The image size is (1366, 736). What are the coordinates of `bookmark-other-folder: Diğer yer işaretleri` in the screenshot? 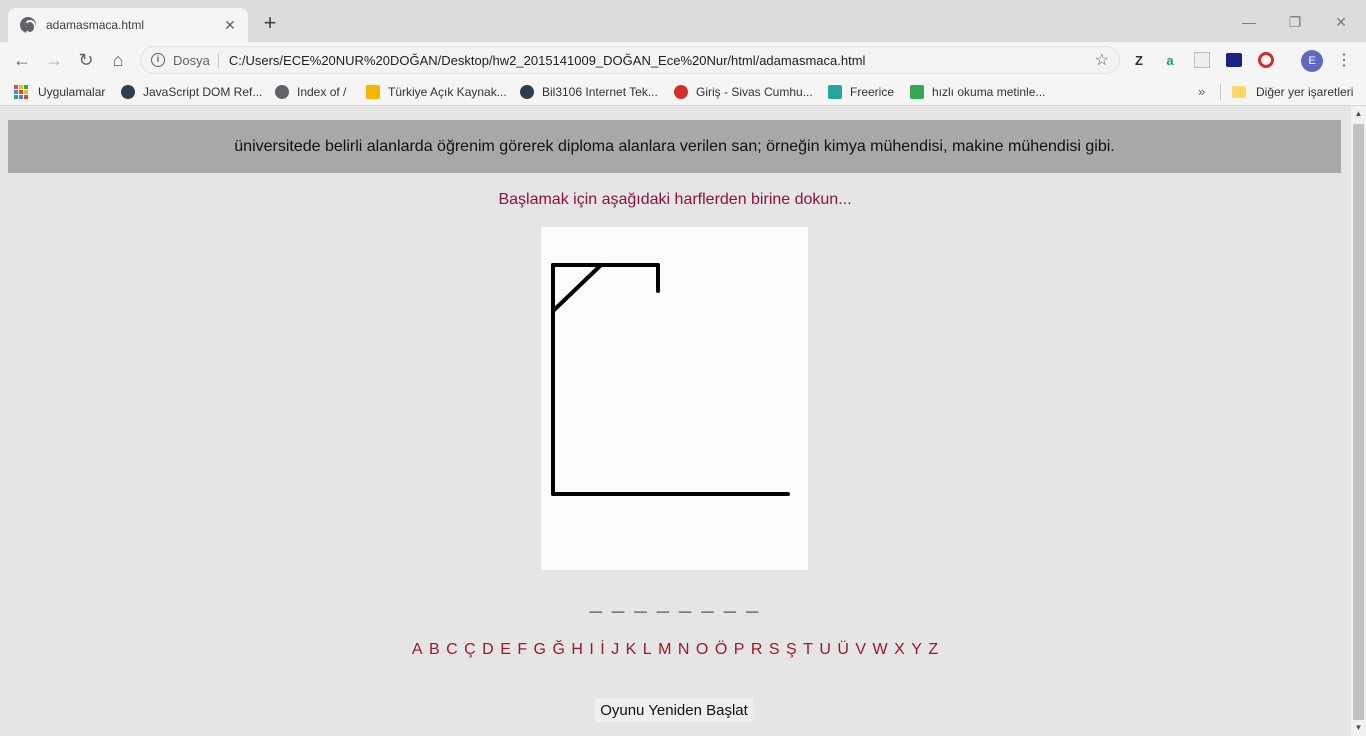 It's located at (1292, 92).